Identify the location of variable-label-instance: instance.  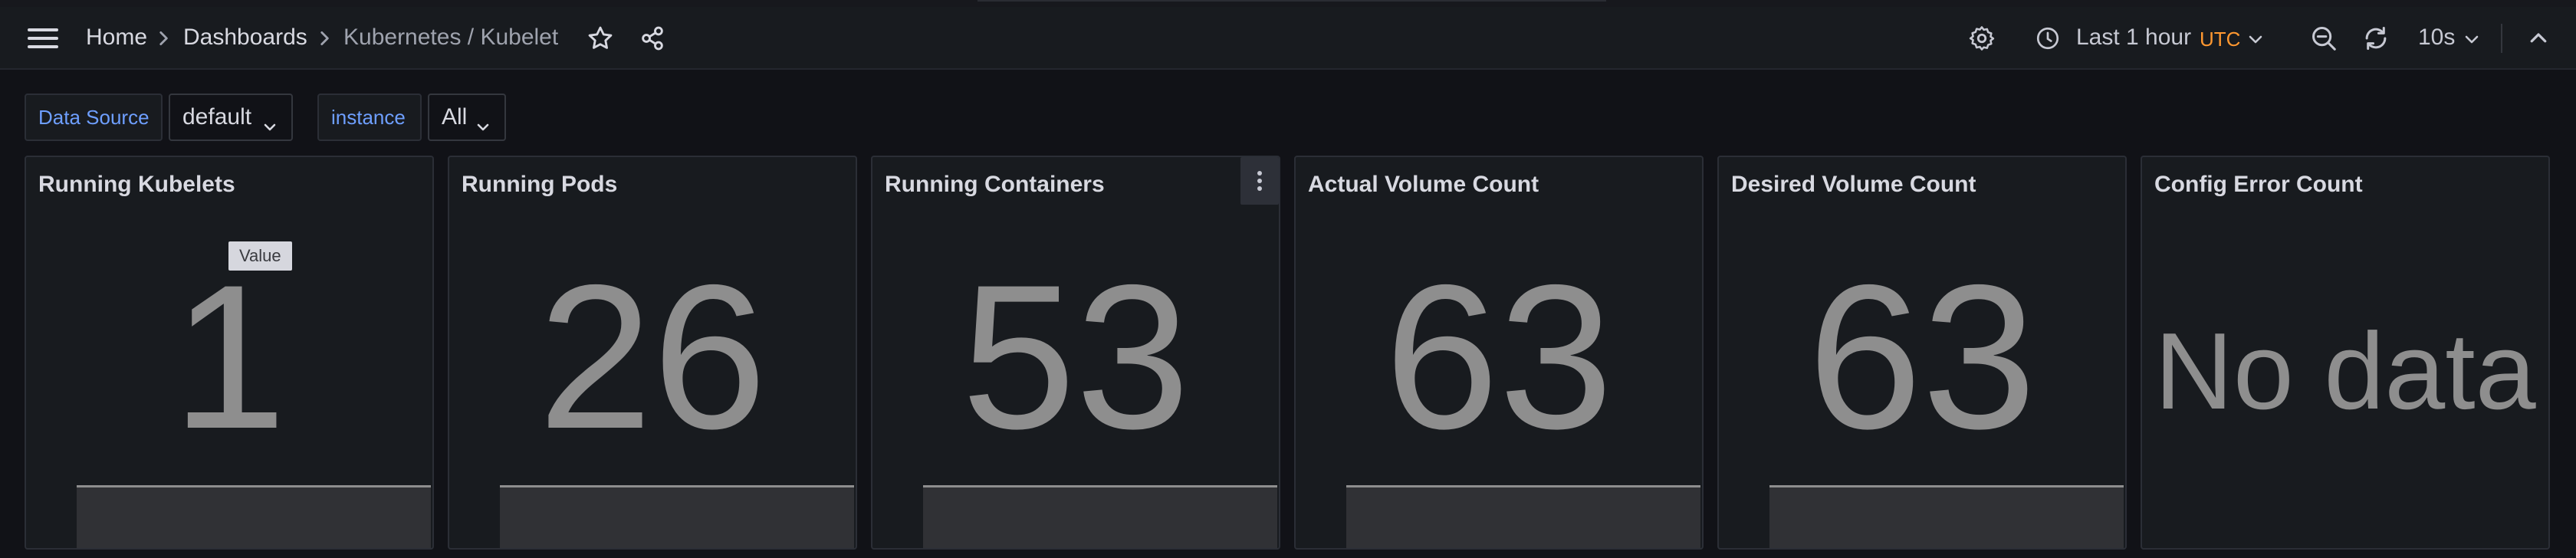
(369, 118).